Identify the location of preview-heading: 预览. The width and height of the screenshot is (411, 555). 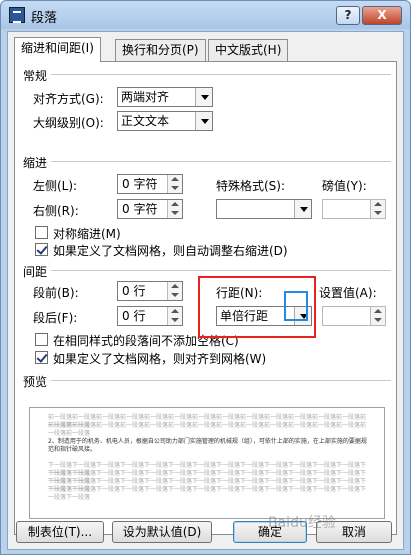
(35, 382).